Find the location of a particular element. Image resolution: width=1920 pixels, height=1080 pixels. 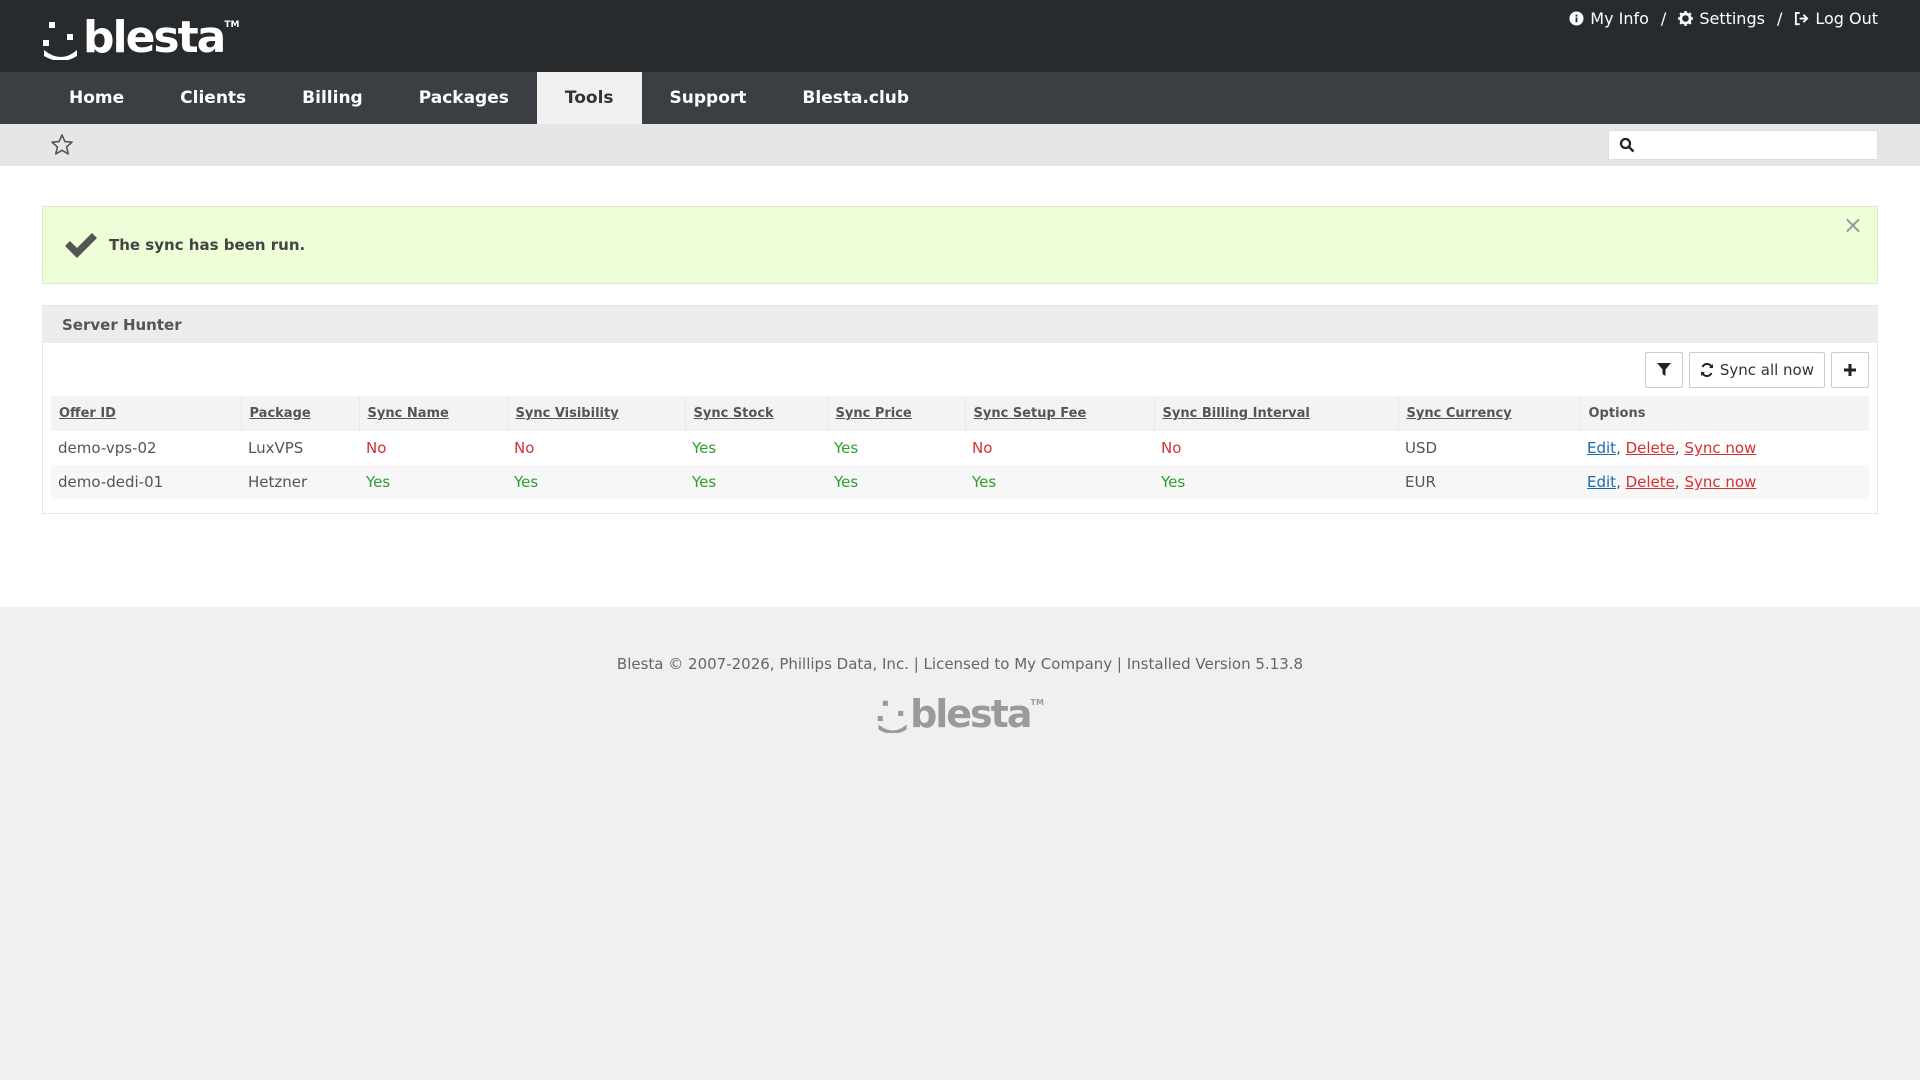

sign-out-icon is located at coordinates (1802, 18).